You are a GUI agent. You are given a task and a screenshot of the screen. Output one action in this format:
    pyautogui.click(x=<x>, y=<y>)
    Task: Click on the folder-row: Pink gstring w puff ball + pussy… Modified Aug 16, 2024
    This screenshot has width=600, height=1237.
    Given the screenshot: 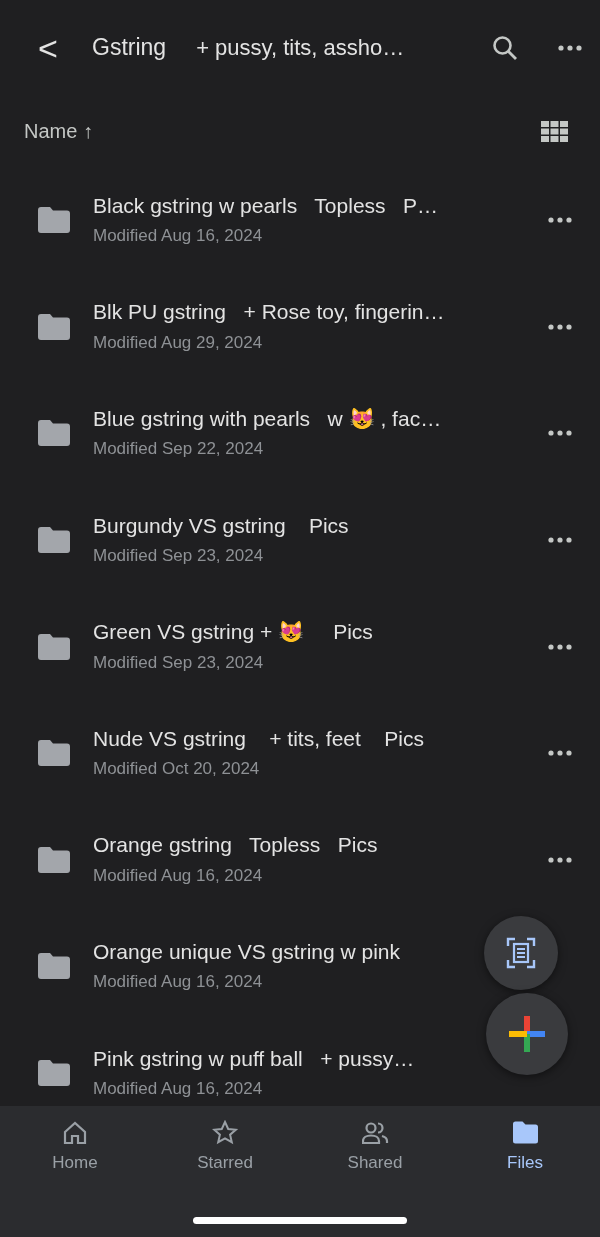 What is the action you would take?
    pyautogui.click(x=300, y=1062)
    